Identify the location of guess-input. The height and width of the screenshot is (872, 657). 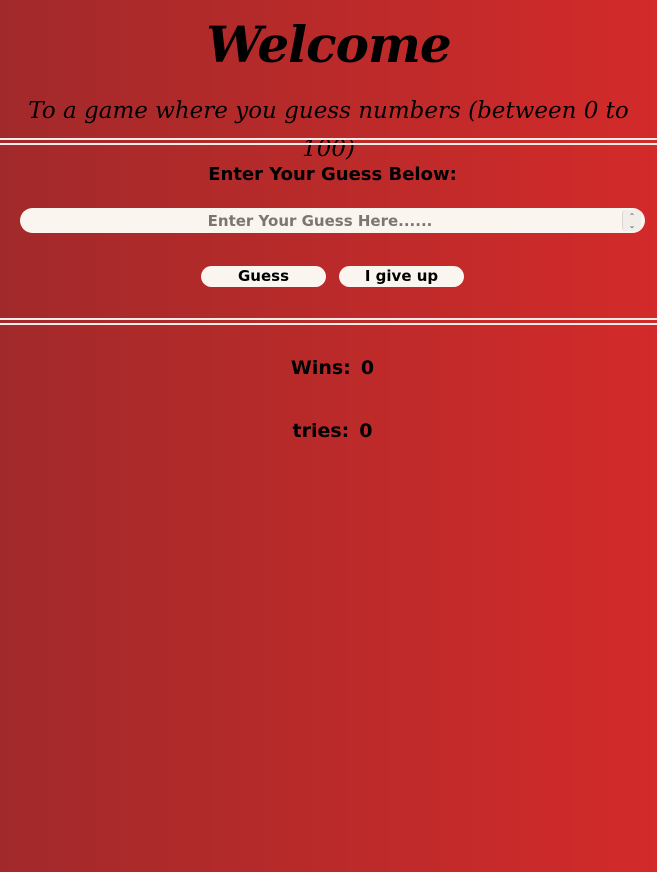
(320, 220).